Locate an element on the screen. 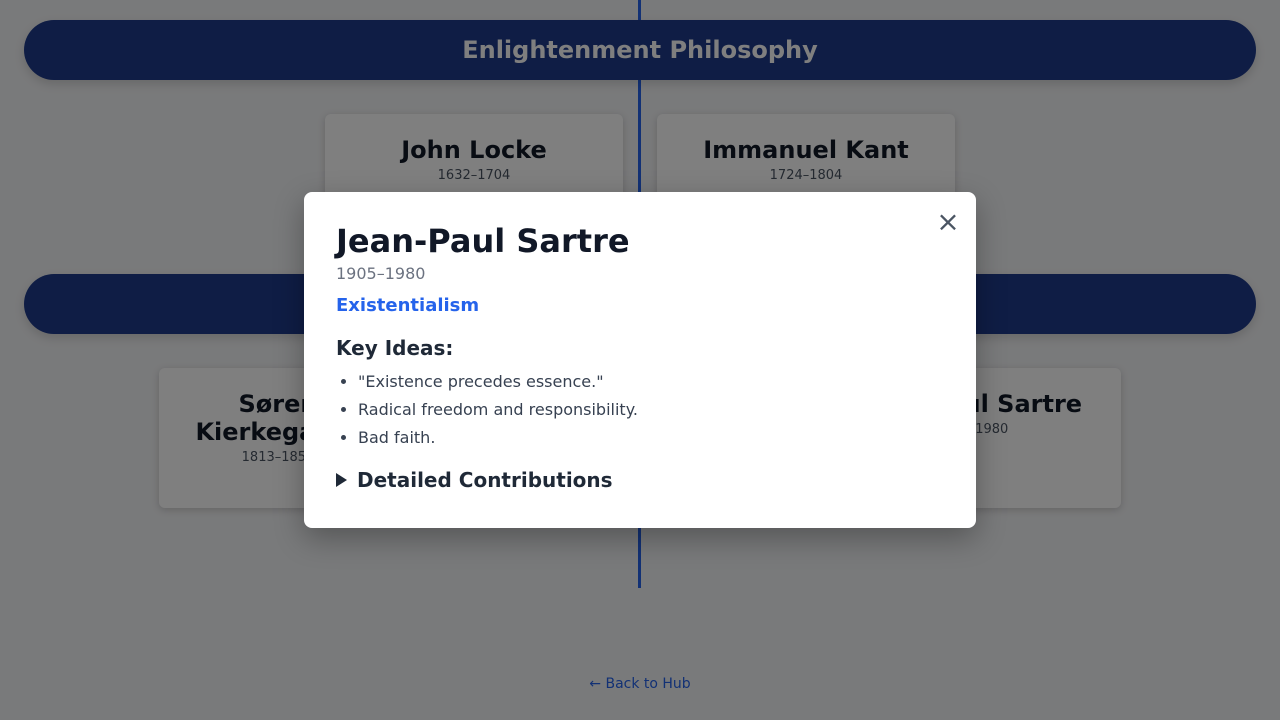  key-ideas-heading: Key Ideas: is located at coordinates (395, 348).